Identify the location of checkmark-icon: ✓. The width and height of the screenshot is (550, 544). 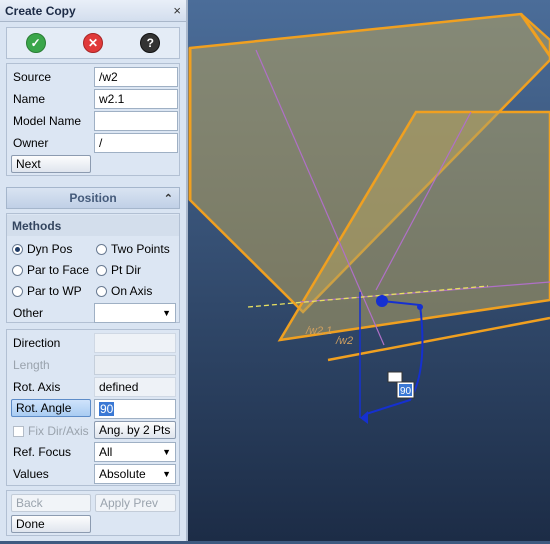
(35, 43).